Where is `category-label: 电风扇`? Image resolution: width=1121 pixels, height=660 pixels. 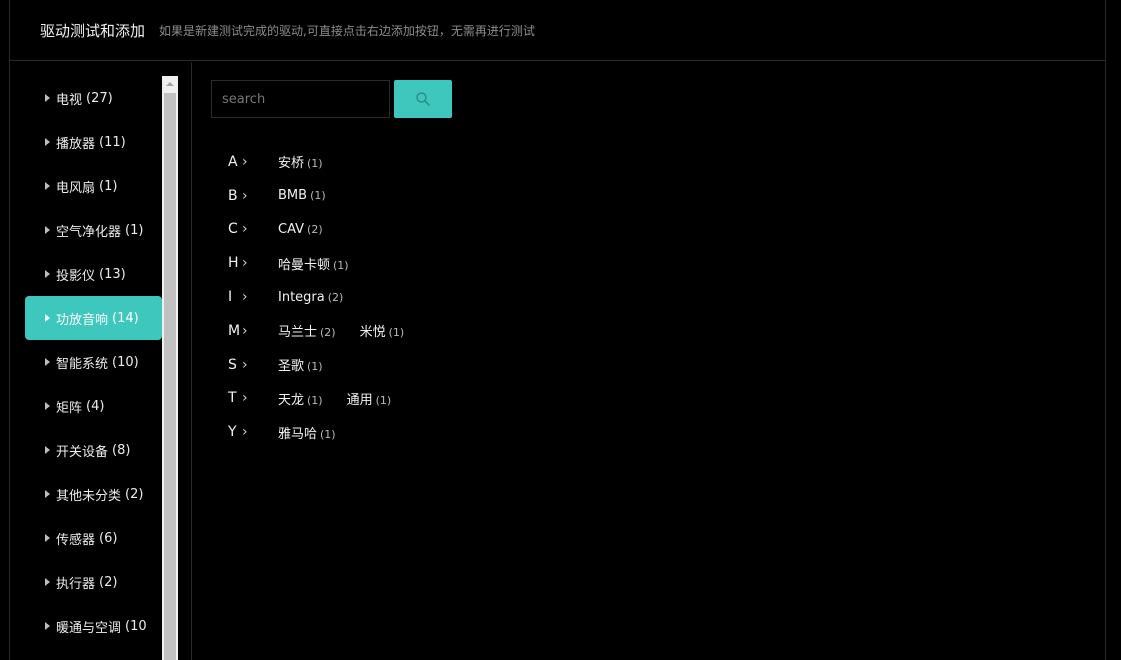
category-label: 电风扇 is located at coordinates (76, 188).